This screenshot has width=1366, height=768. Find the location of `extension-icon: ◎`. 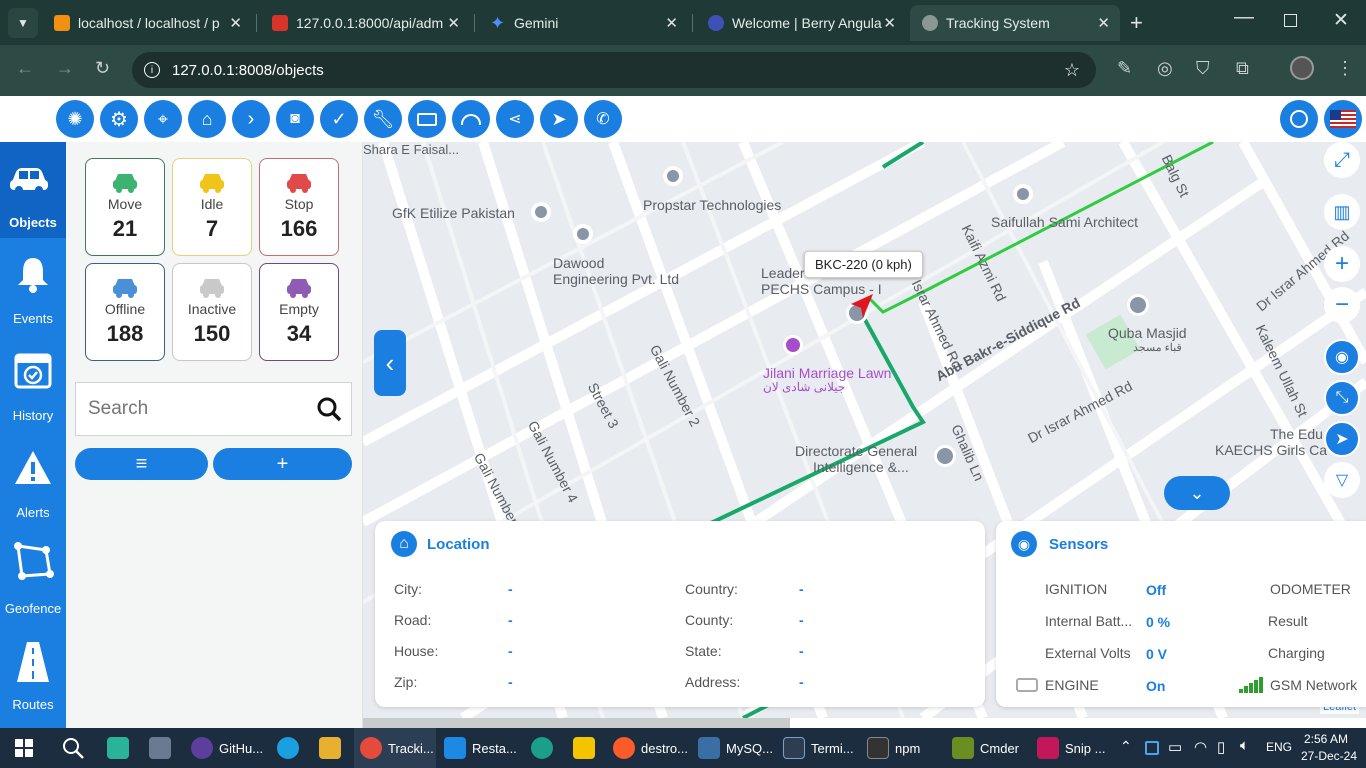

extension-icon: ◎ is located at coordinates (1165, 68).